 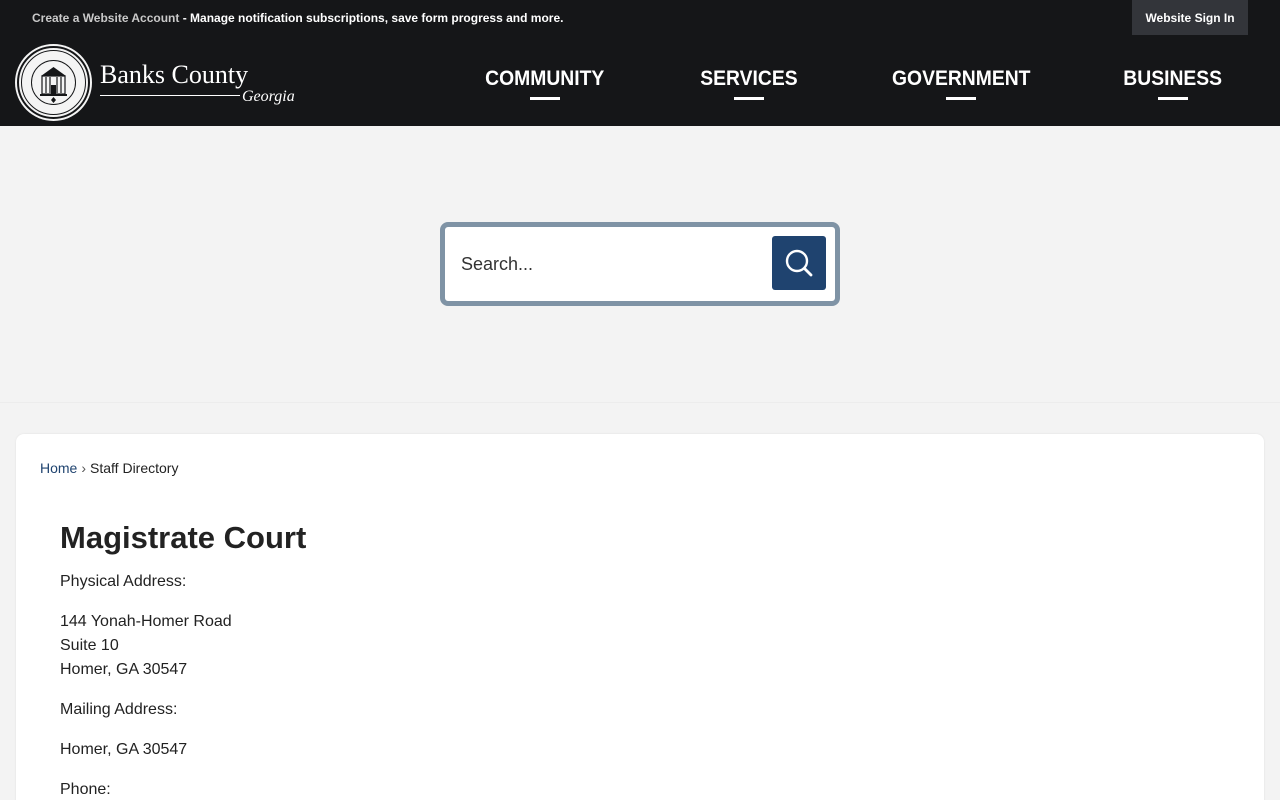 I want to click on site-logo: Banks County Georgia, so click(x=157, y=82).